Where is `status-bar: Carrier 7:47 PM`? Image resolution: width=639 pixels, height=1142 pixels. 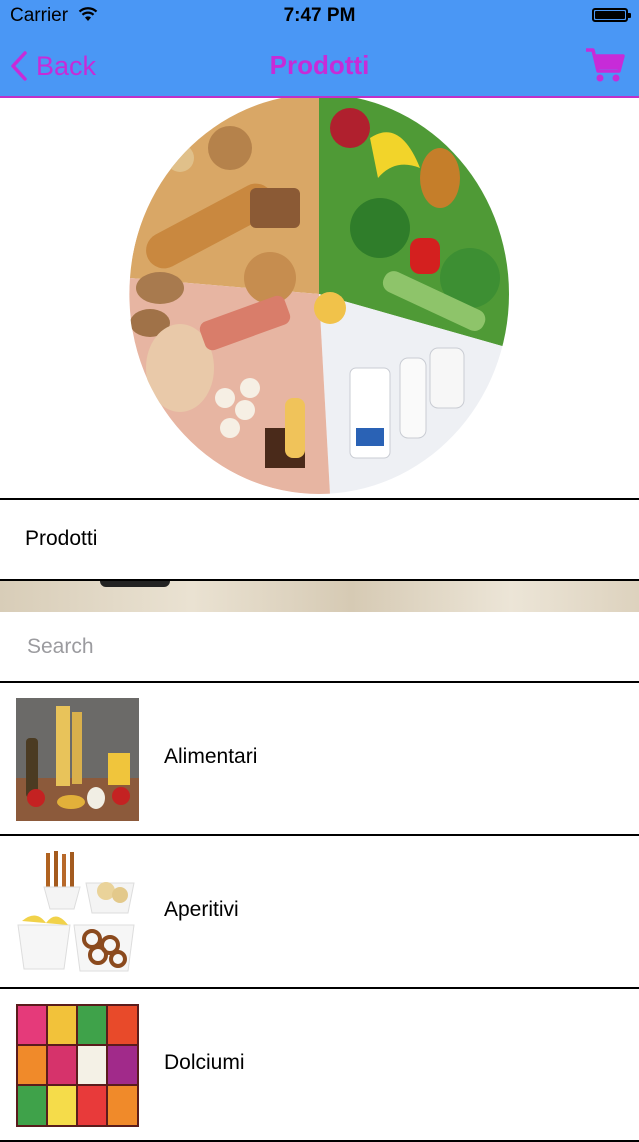
status-bar: Carrier 7:47 PM is located at coordinates (319, 17).